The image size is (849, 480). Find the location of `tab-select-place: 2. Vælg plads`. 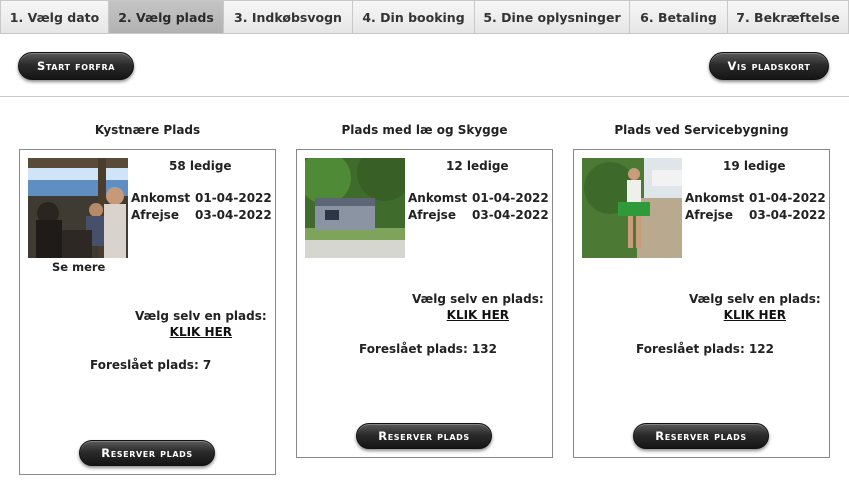

tab-select-place: 2. Vælg plads is located at coordinates (166, 16).